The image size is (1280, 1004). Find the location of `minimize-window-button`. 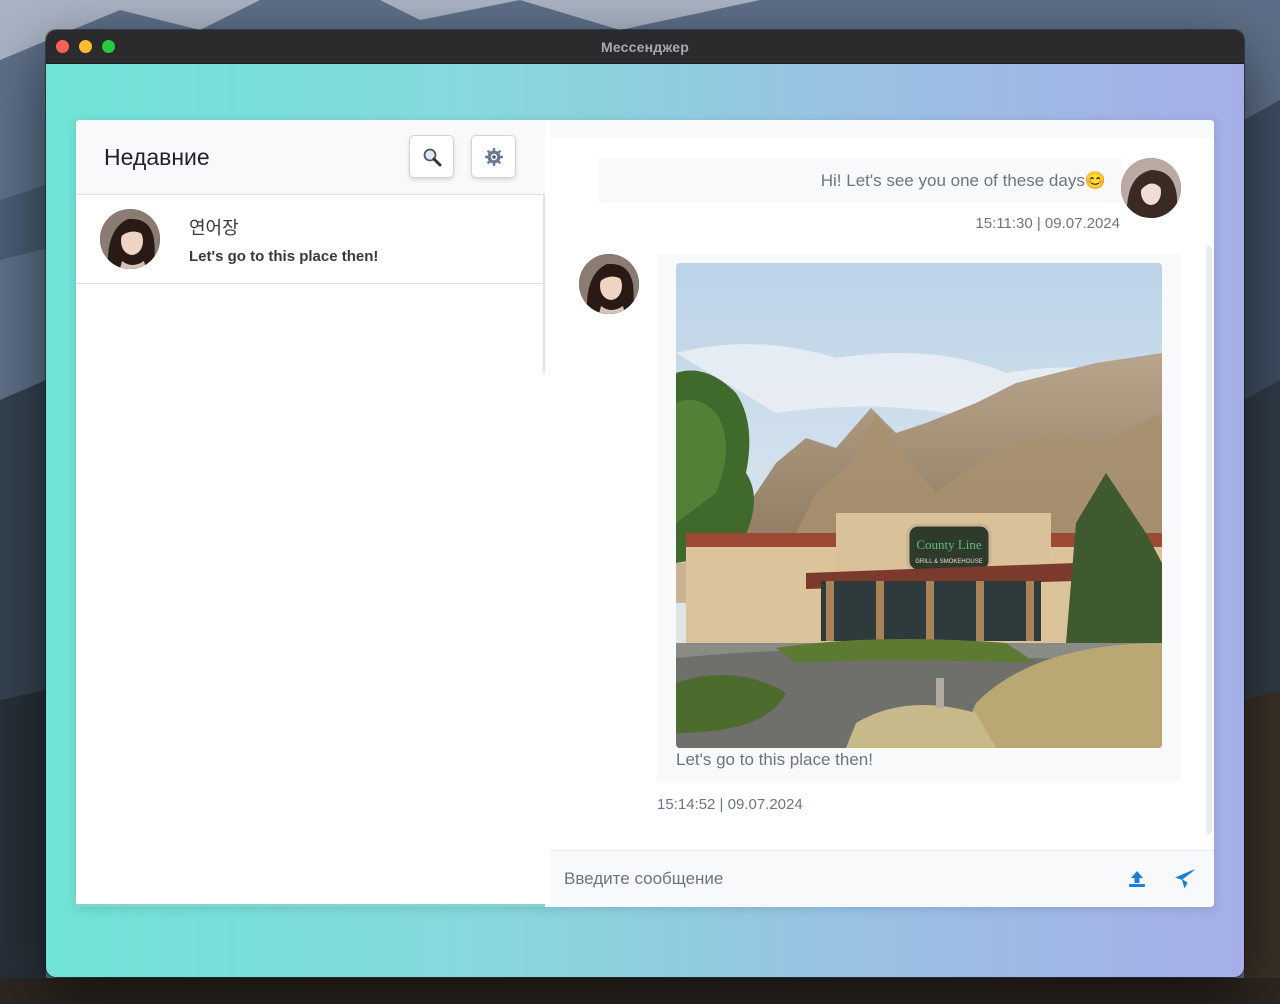

minimize-window-button is located at coordinates (85, 46).